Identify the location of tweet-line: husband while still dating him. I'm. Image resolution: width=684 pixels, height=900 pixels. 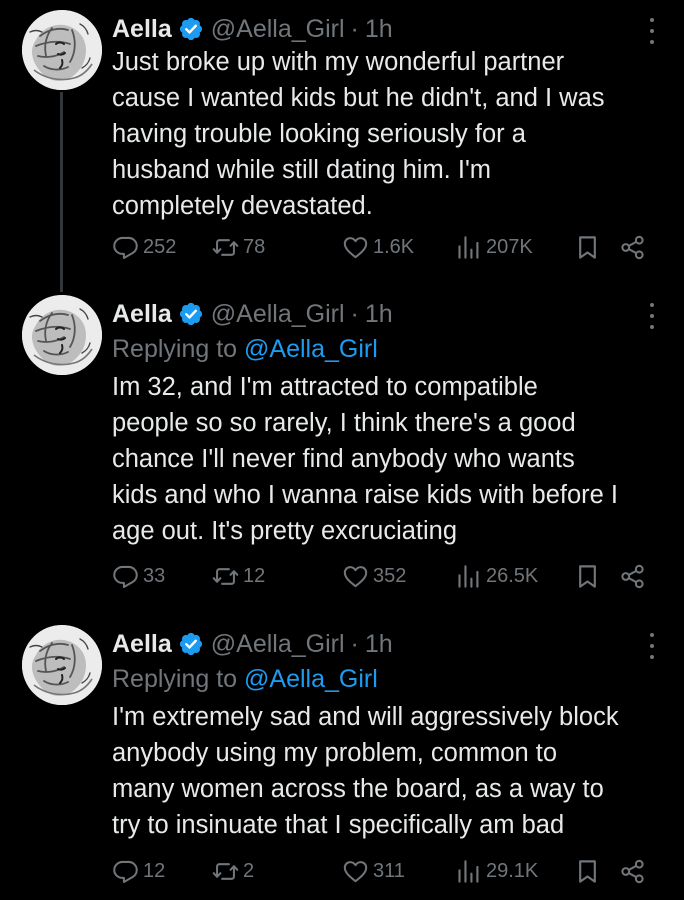
(302, 170).